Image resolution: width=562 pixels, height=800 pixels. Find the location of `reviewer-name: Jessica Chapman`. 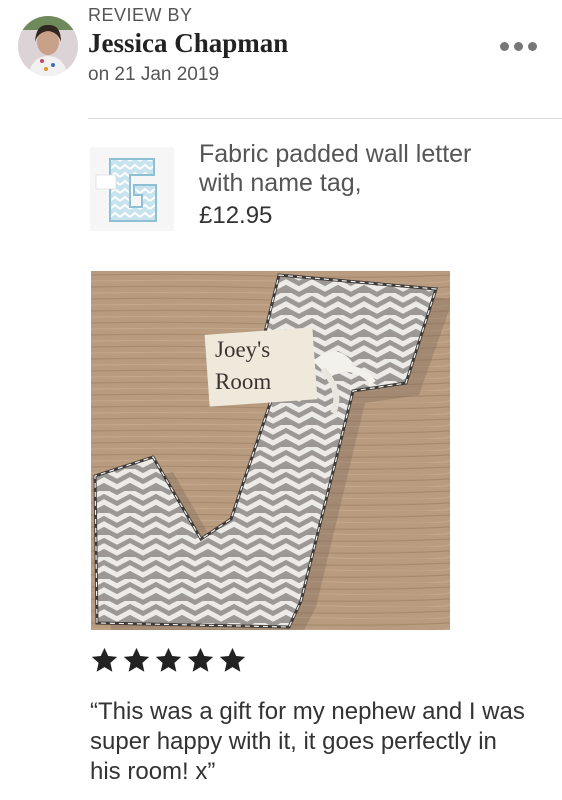

reviewer-name: Jessica Chapman is located at coordinates (188, 43).